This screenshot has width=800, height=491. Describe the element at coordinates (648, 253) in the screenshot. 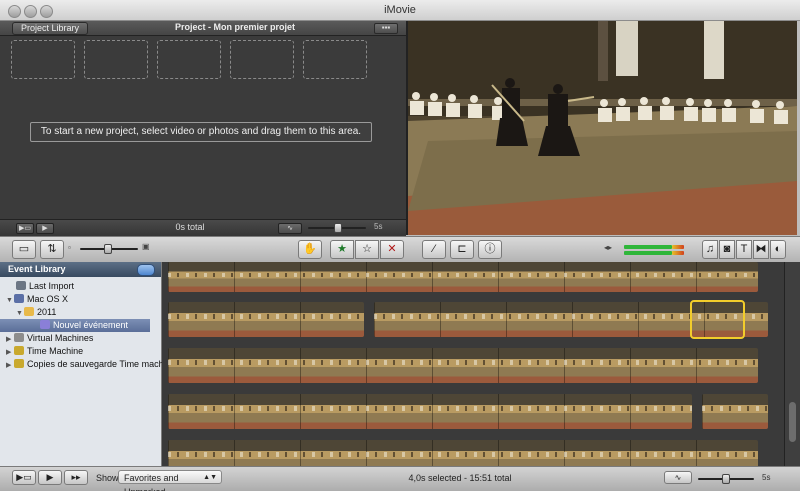

I see `audio-meter-right` at that location.